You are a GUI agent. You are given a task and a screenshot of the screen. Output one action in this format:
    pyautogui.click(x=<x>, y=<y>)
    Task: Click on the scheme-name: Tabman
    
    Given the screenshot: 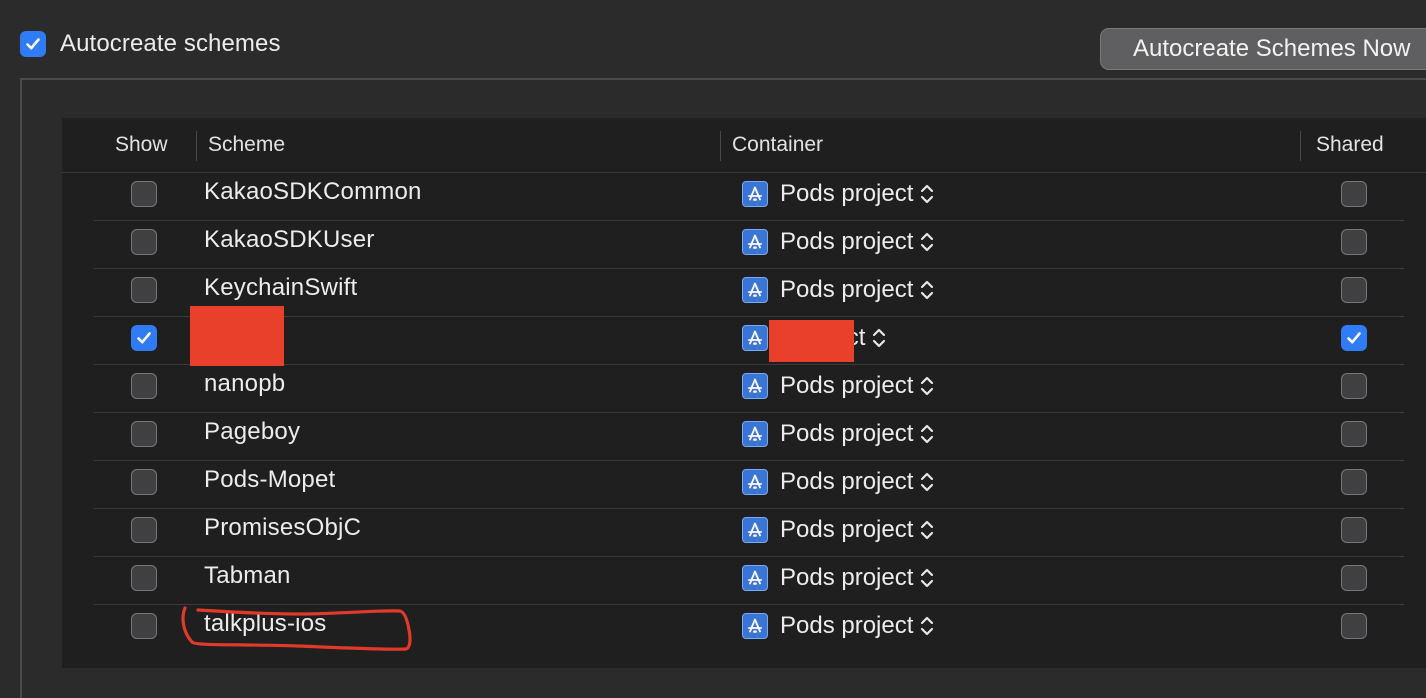 What is the action you would take?
    pyautogui.click(x=247, y=575)
    